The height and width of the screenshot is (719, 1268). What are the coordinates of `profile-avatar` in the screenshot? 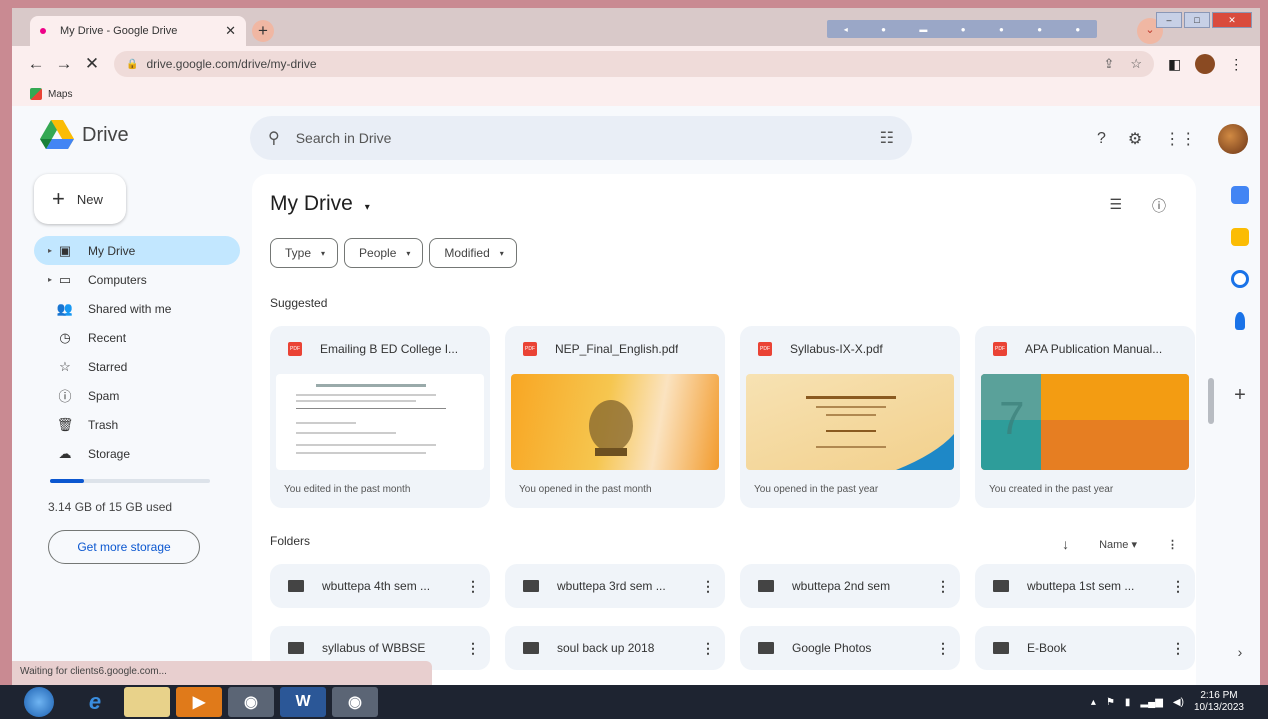 It's located at (1205, 64).